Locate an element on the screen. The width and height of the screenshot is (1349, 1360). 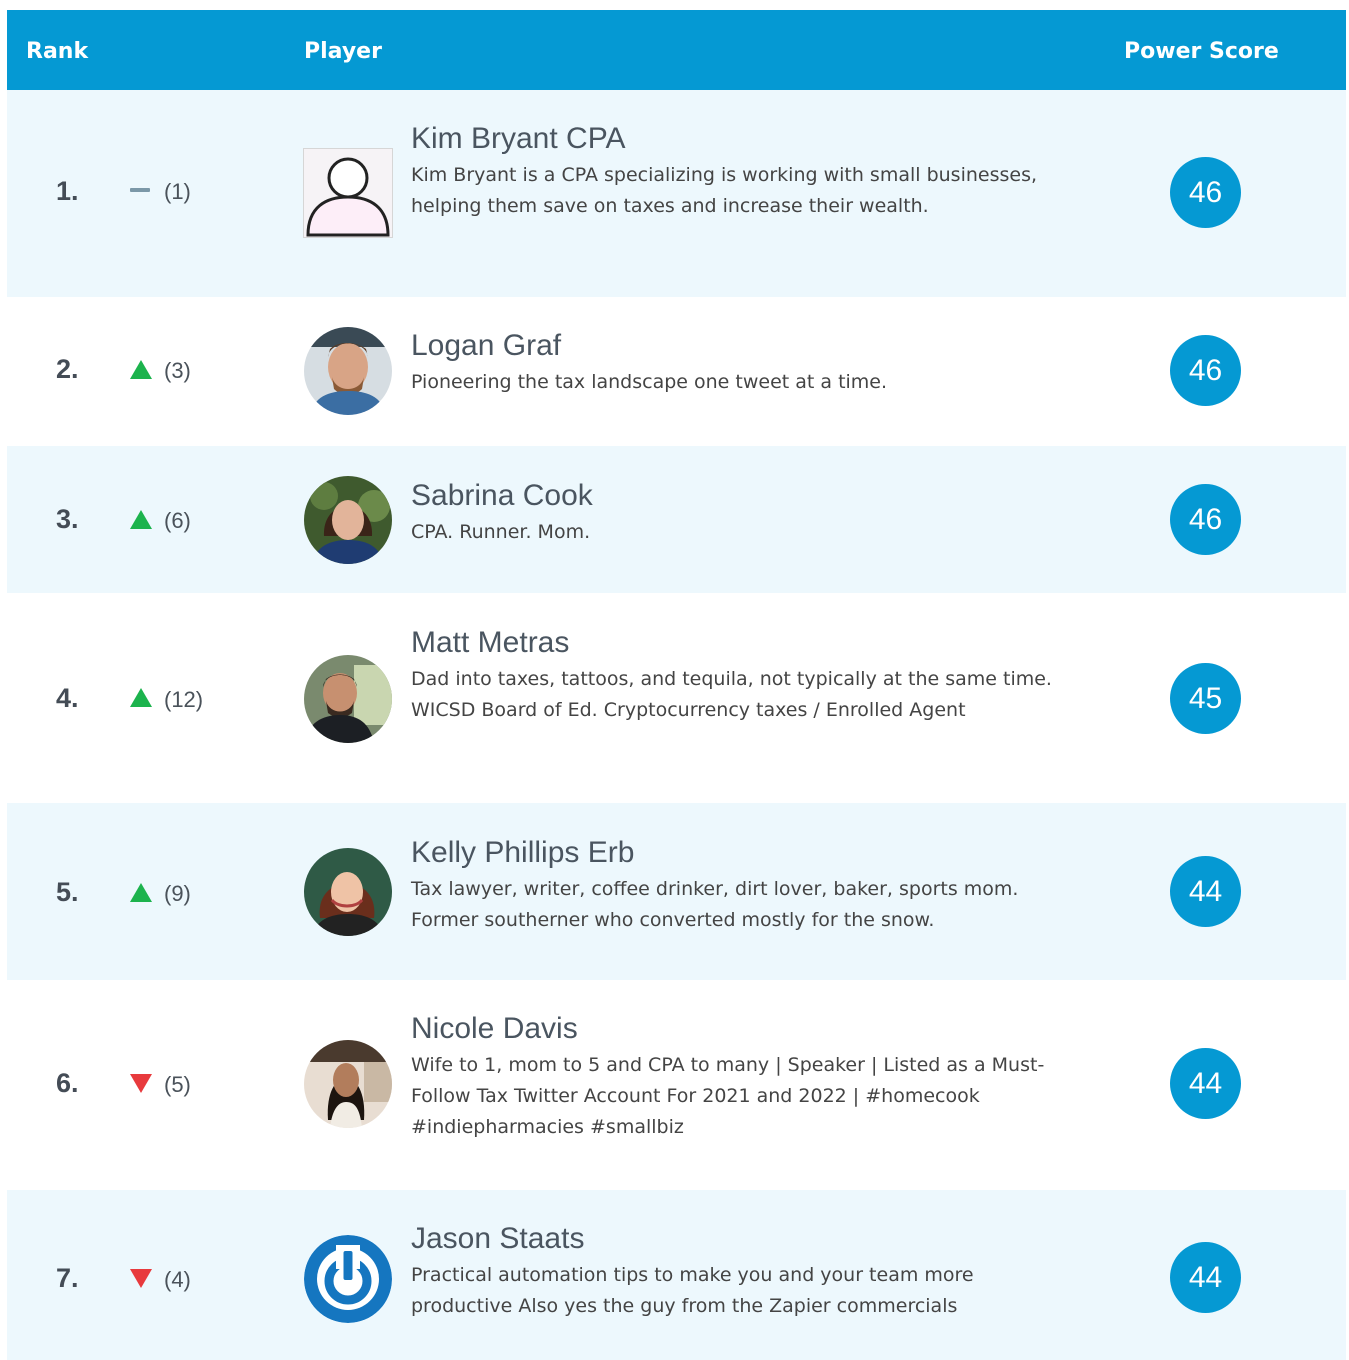
player-name: Kim Bryant CPA is located at coordinates (736, 139).